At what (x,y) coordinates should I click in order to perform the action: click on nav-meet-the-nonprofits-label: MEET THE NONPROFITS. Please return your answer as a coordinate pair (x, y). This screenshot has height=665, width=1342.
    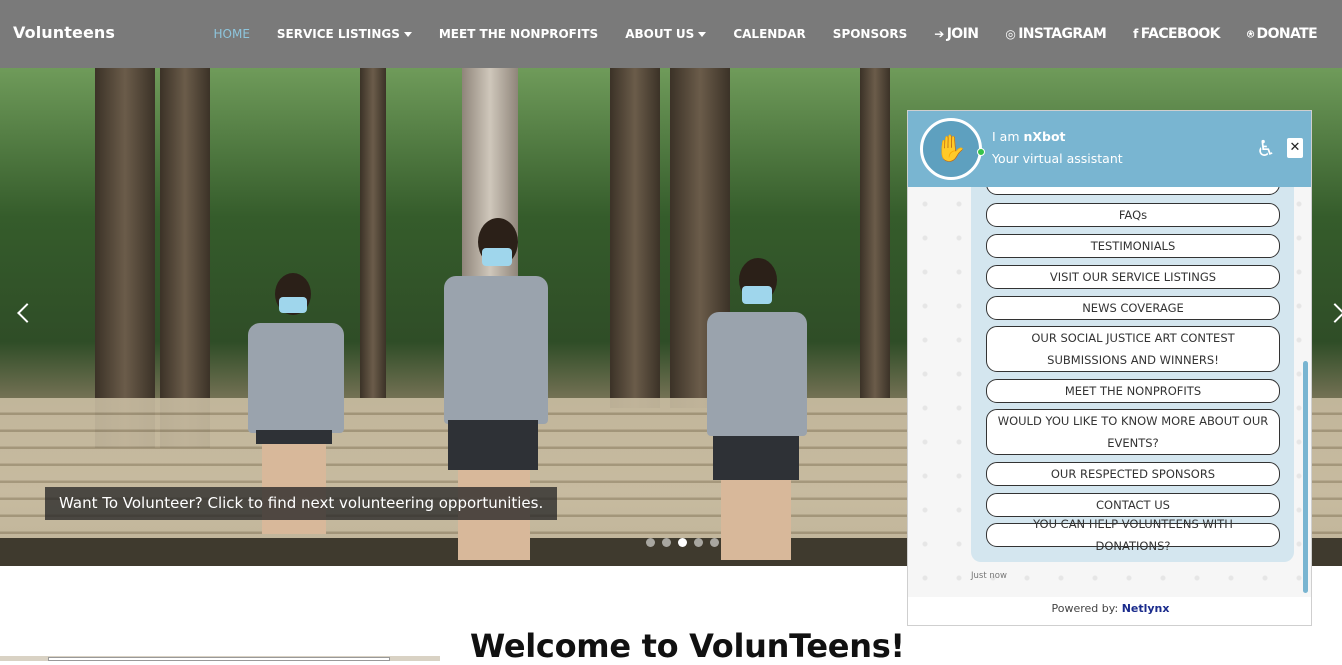
    Looking at the image, I should click on (518, 34).